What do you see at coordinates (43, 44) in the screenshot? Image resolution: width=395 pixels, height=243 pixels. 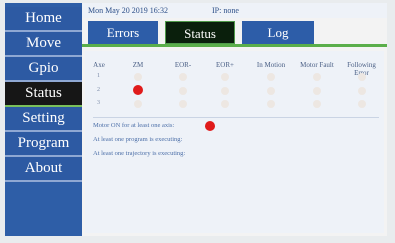 I see `nav-move-button: Move` at bounding box center [43, 44].